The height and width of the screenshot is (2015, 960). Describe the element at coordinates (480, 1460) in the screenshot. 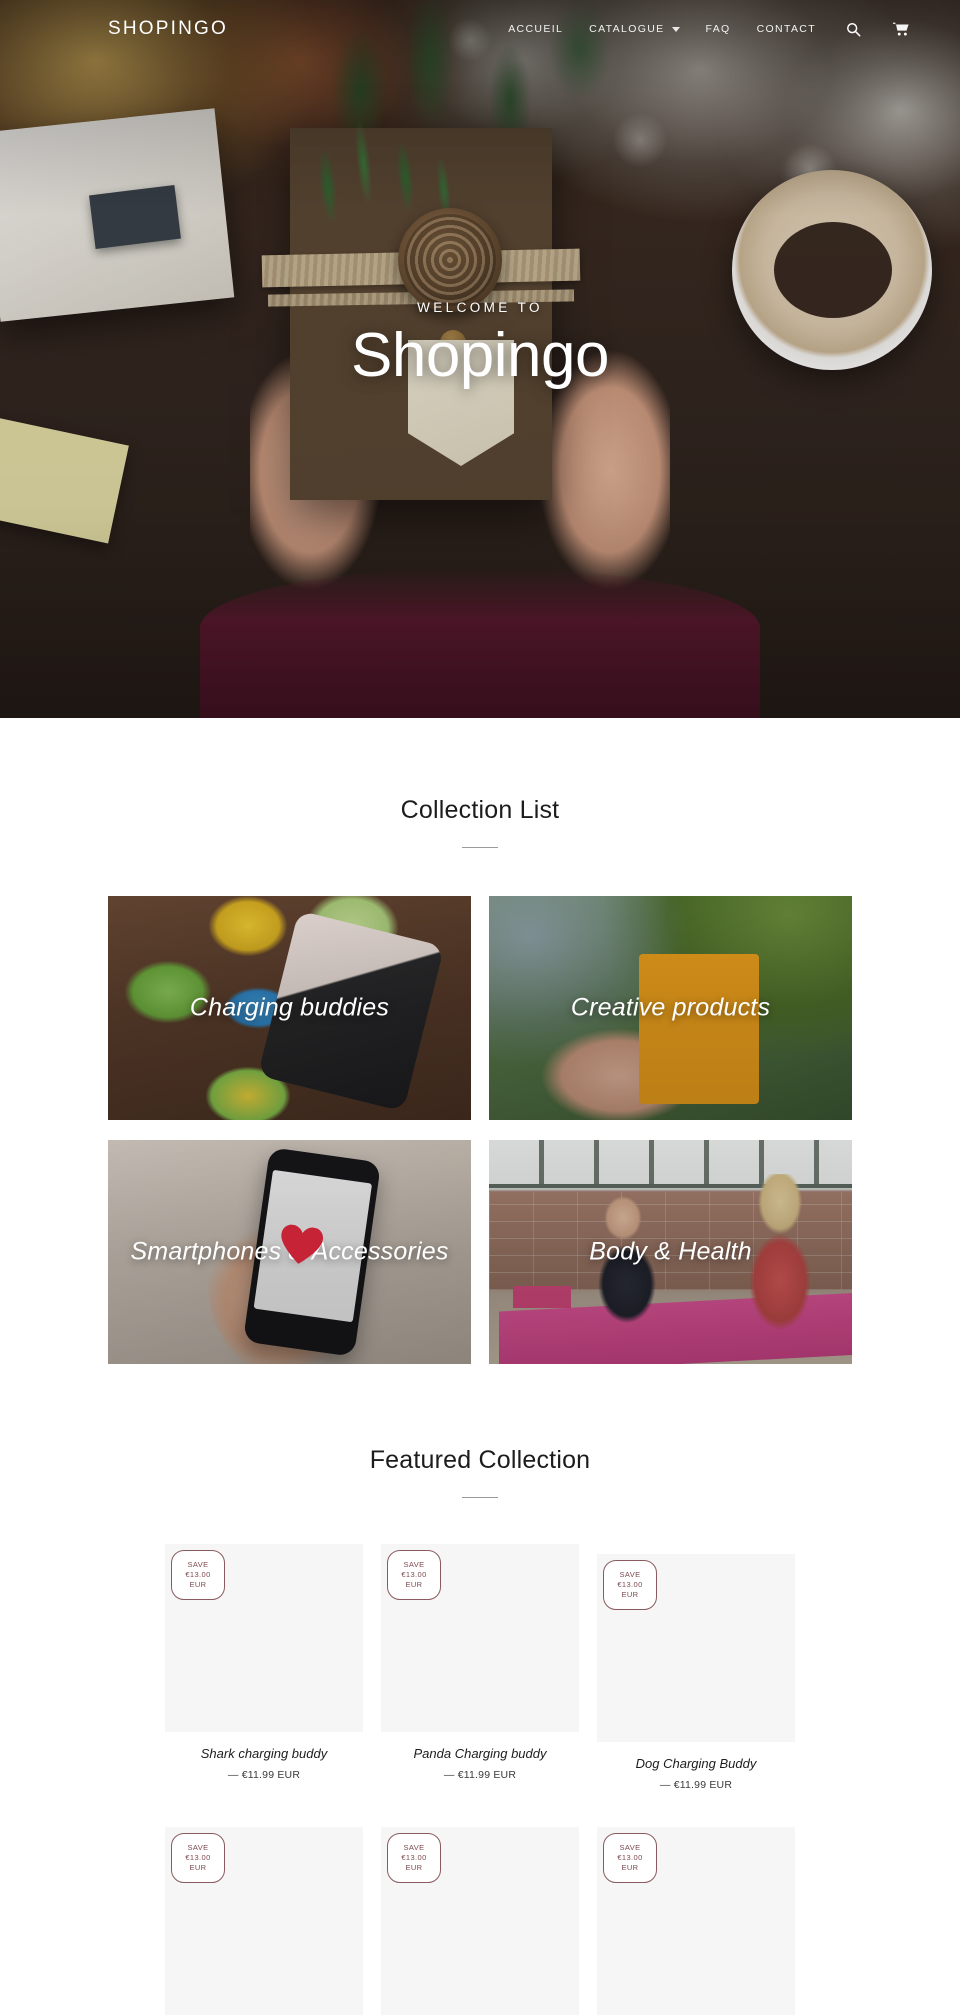

I see `featured-collection-title: Featured Collection` at that location.